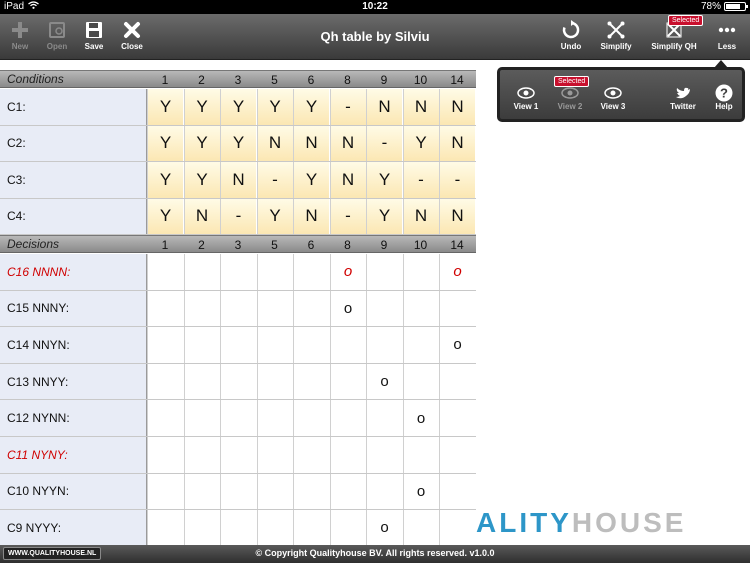 The width and height of the screenshot is (750, 563). Describe the element at coordinates (571, 34) in the screenshot. I see `undo-button: Undo` at that location.